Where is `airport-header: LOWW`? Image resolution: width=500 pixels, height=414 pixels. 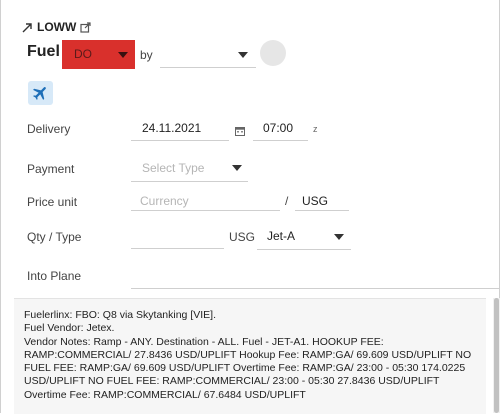 airport-header: LOWW is located at coordinates (56, 27).